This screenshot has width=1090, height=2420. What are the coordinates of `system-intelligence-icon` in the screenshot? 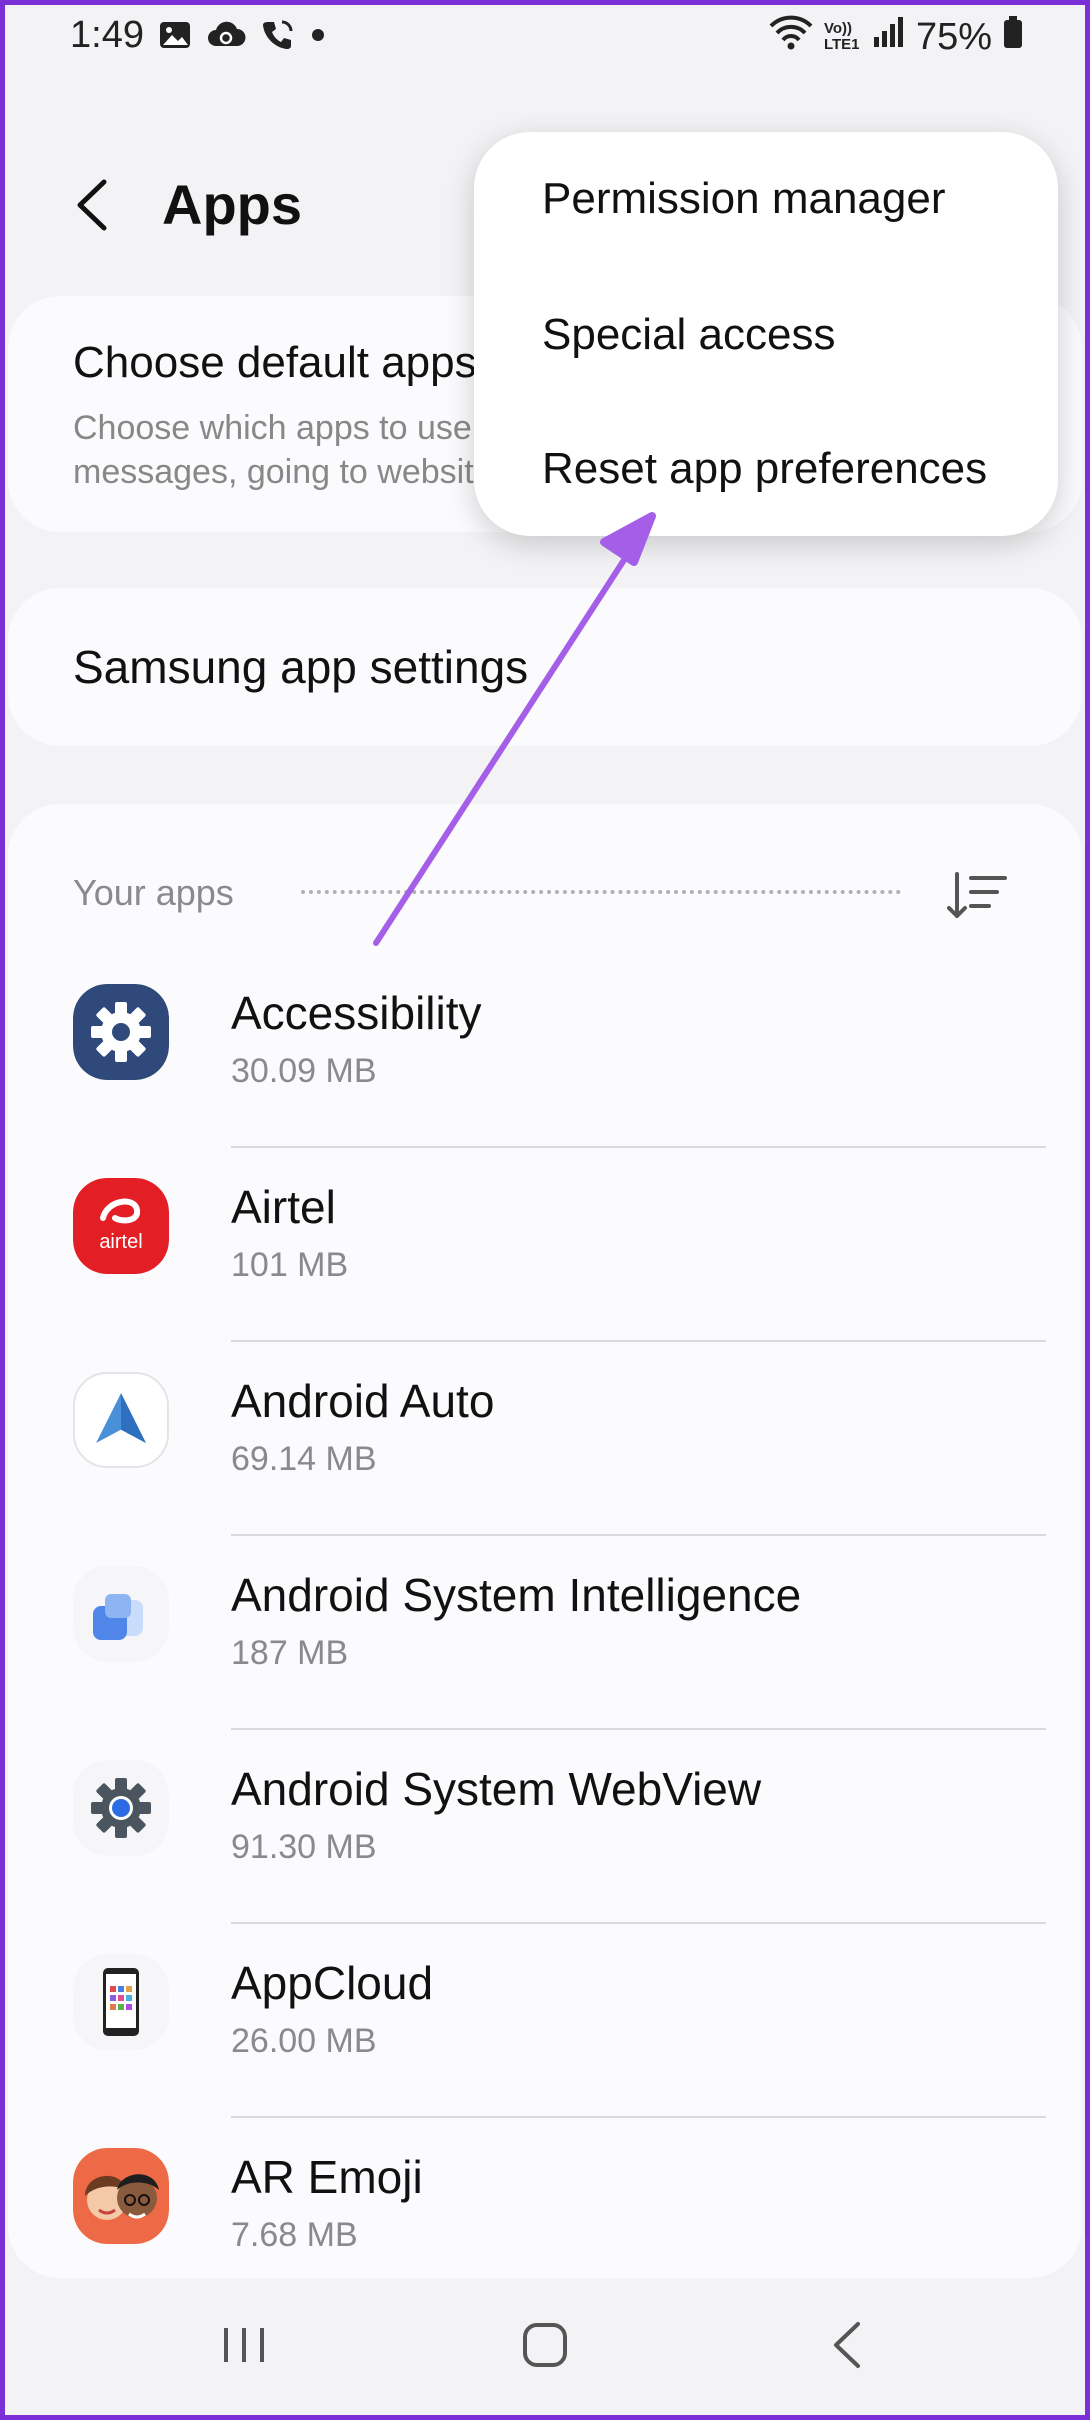 It's located at (121, 1614).